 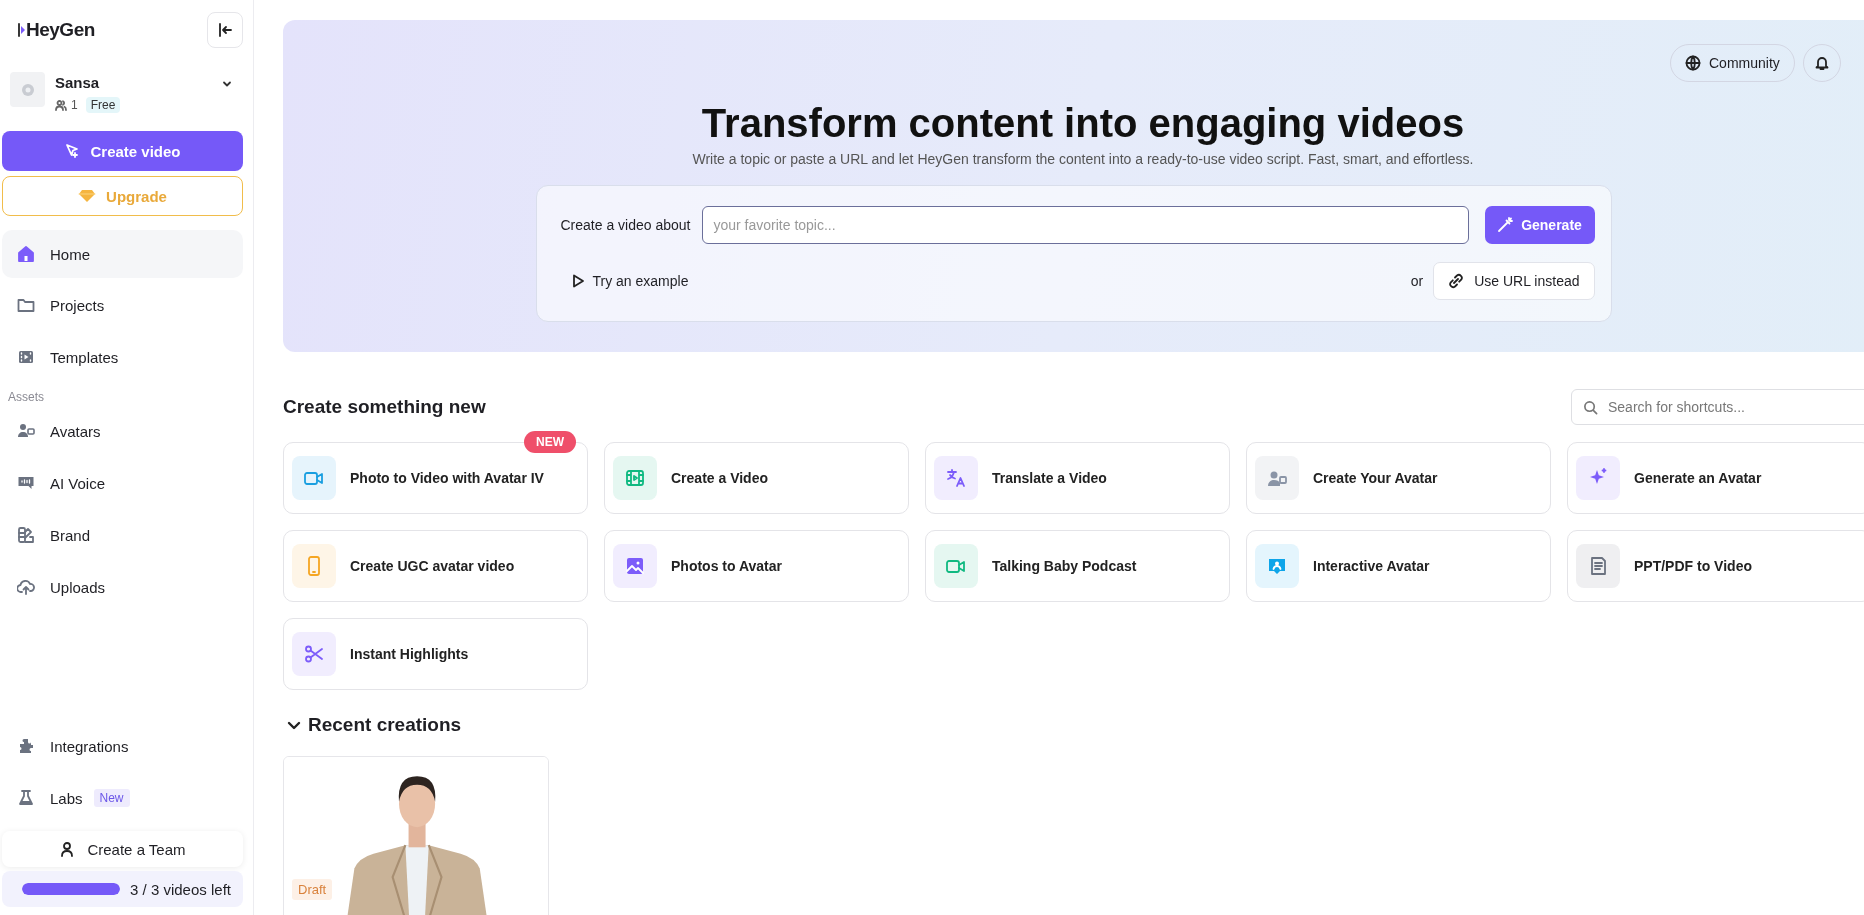 I want to click on shortcut-card: Create UGC avatar video, so click(x=435, y=566).